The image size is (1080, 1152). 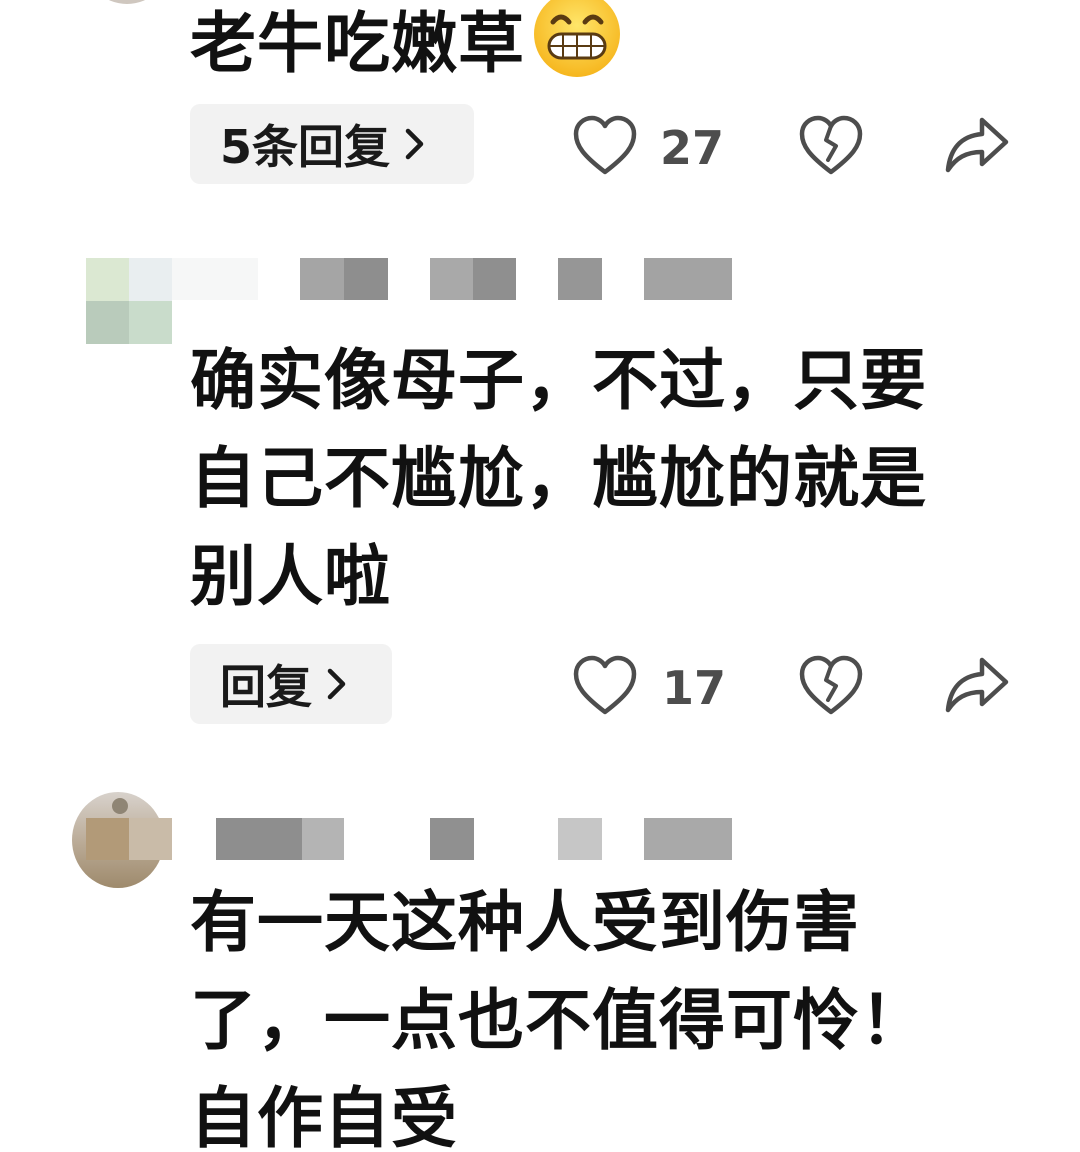 What do you see at coordinates (129, 839) in the screenshot?
I see `avatar-blur` at bounding box center [129, 839].